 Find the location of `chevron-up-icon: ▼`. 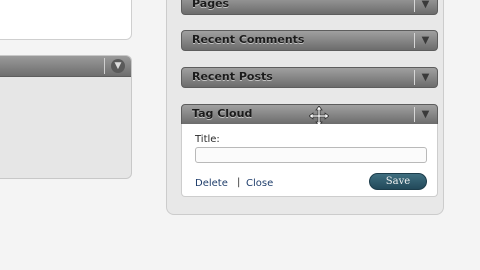

chevron-up-icon: ▼ is located at coordinates (425, 114).